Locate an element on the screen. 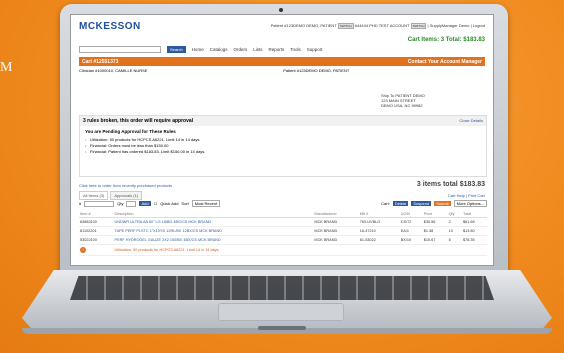 This screenshot has width=564, height=353. nav-support: Support is located at coordinates (315, 49).